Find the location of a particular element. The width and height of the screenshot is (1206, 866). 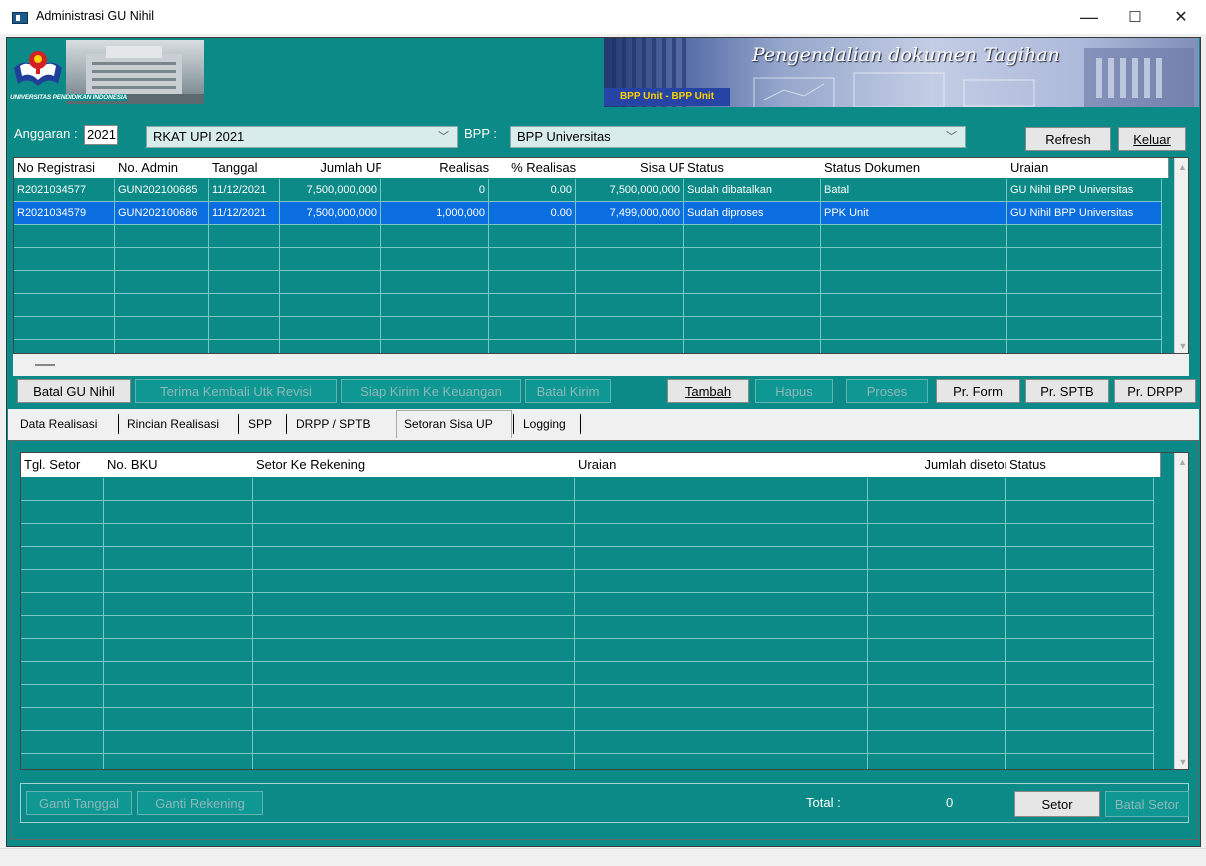

year-input: 2021 is located at coordinates (101, 135).